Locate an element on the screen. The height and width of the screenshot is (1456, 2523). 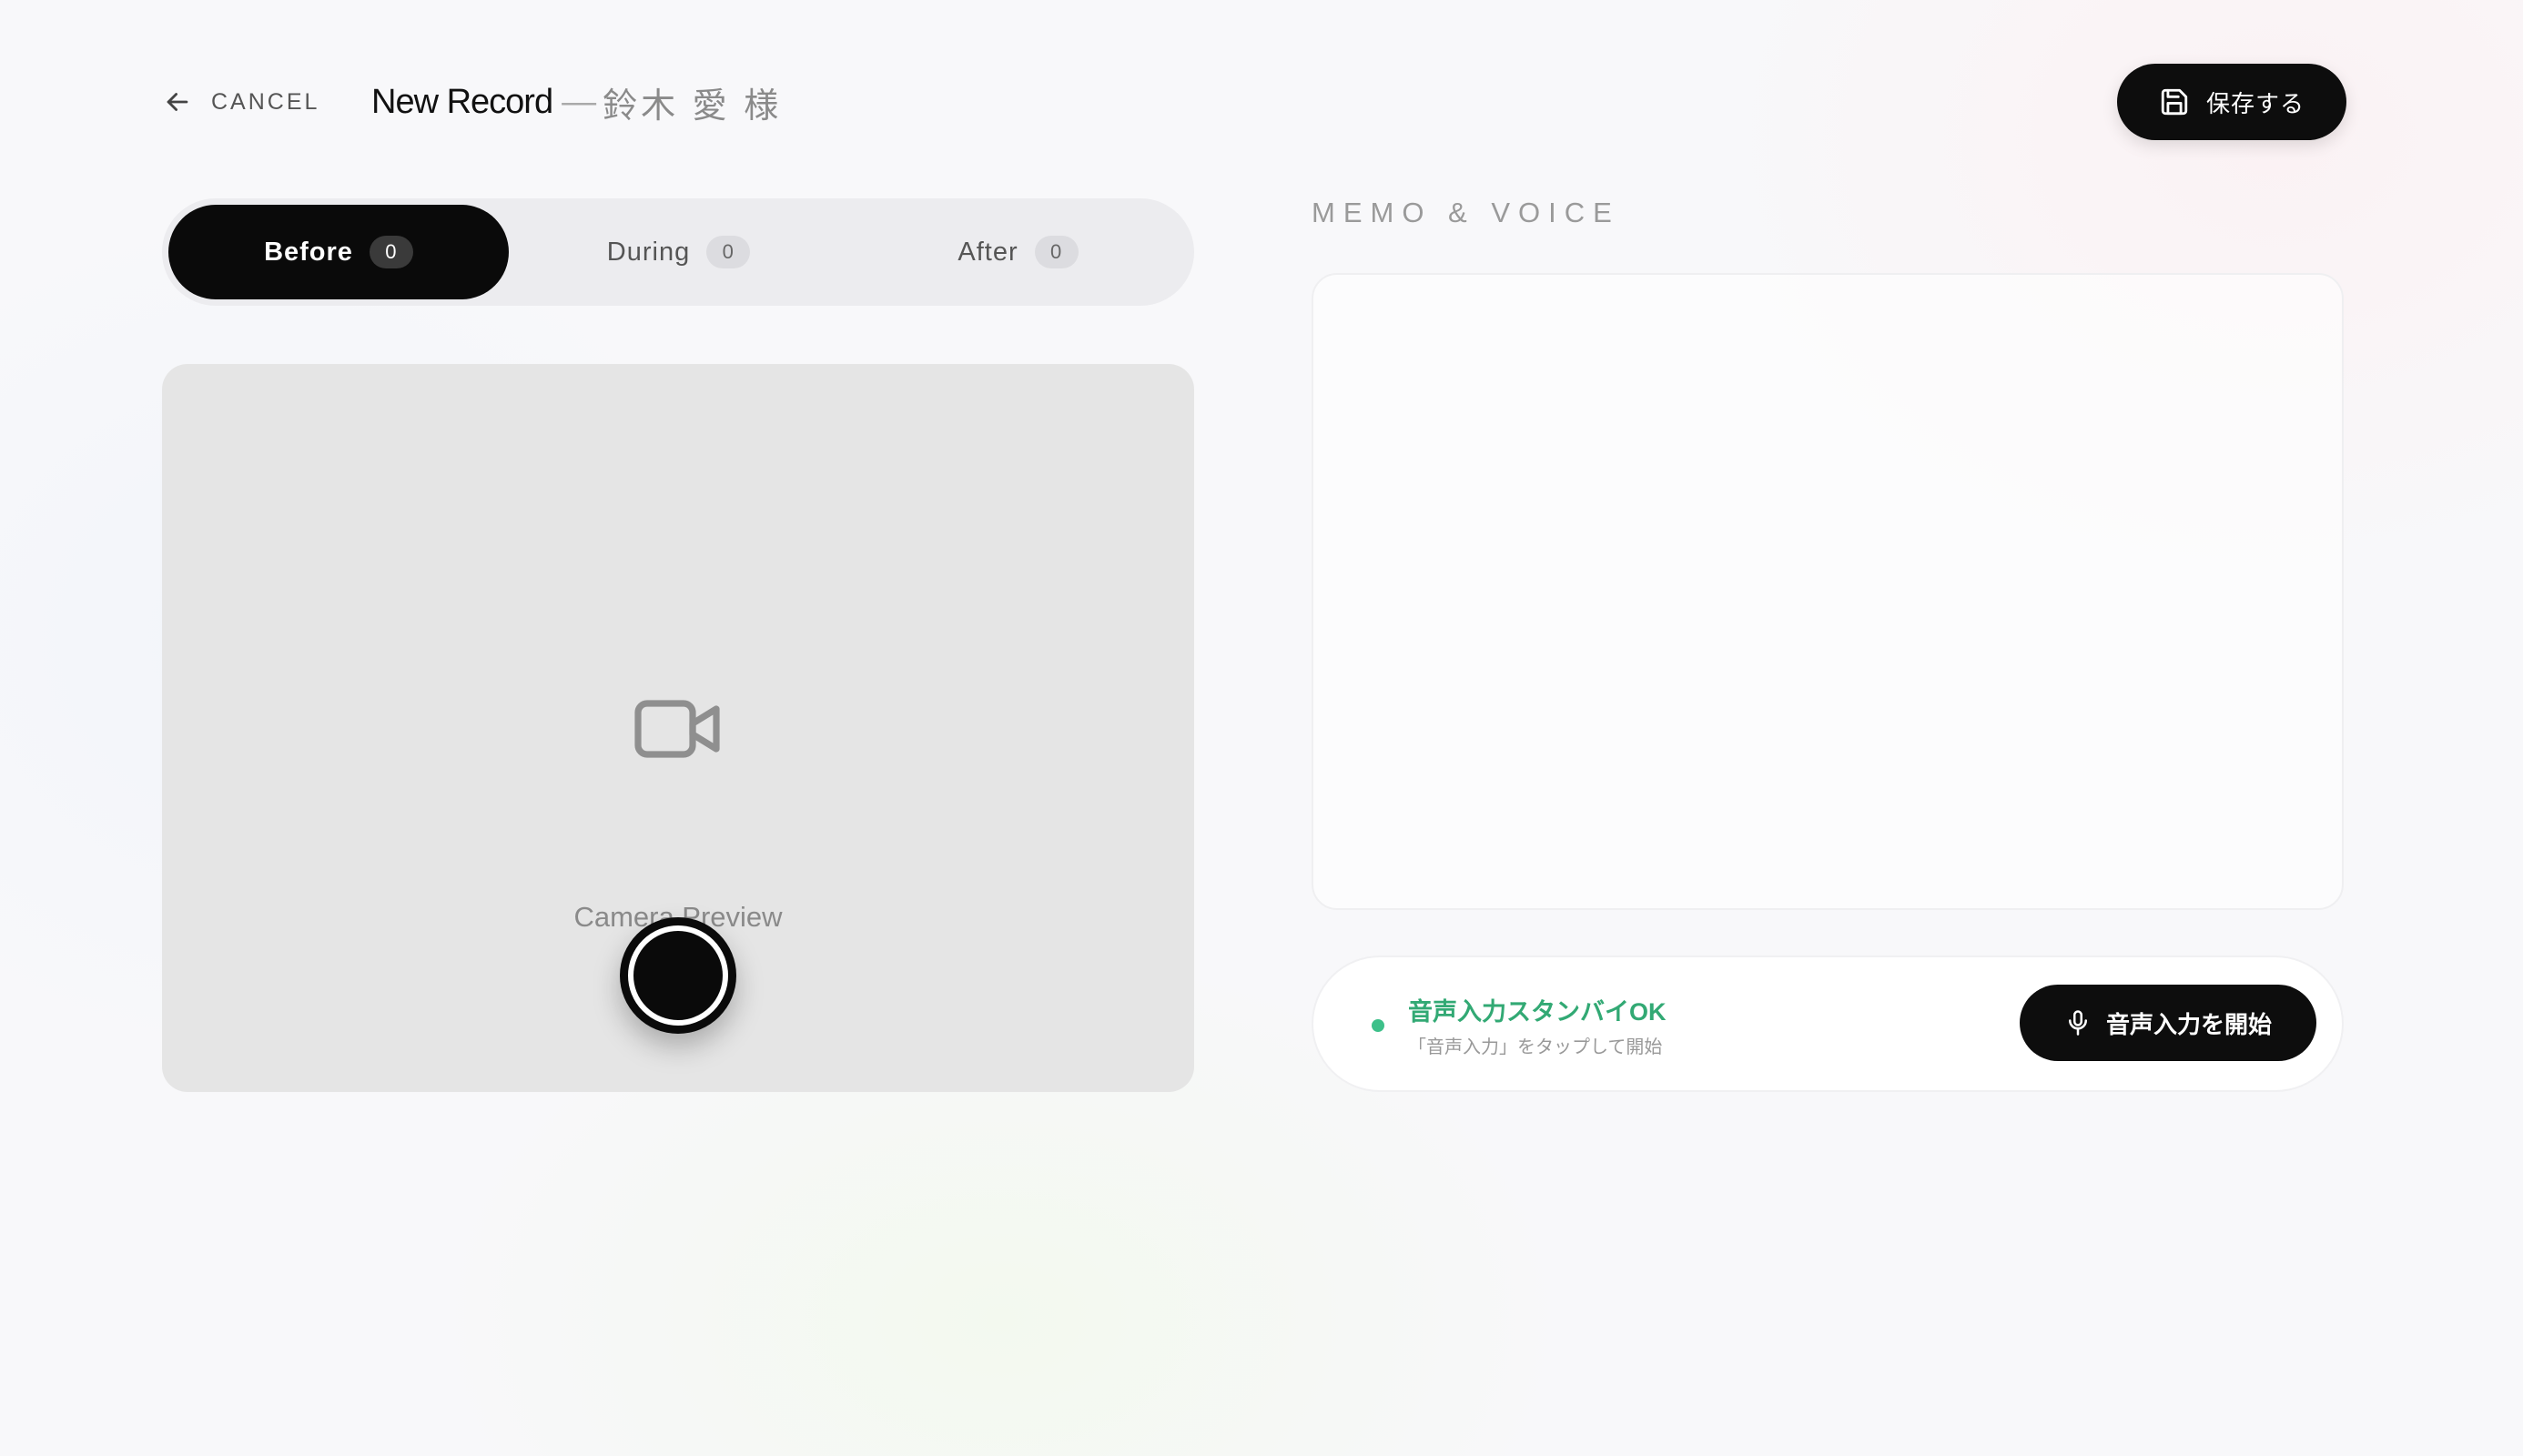
save-button: 保存する is located at coordinates (2232, 102).